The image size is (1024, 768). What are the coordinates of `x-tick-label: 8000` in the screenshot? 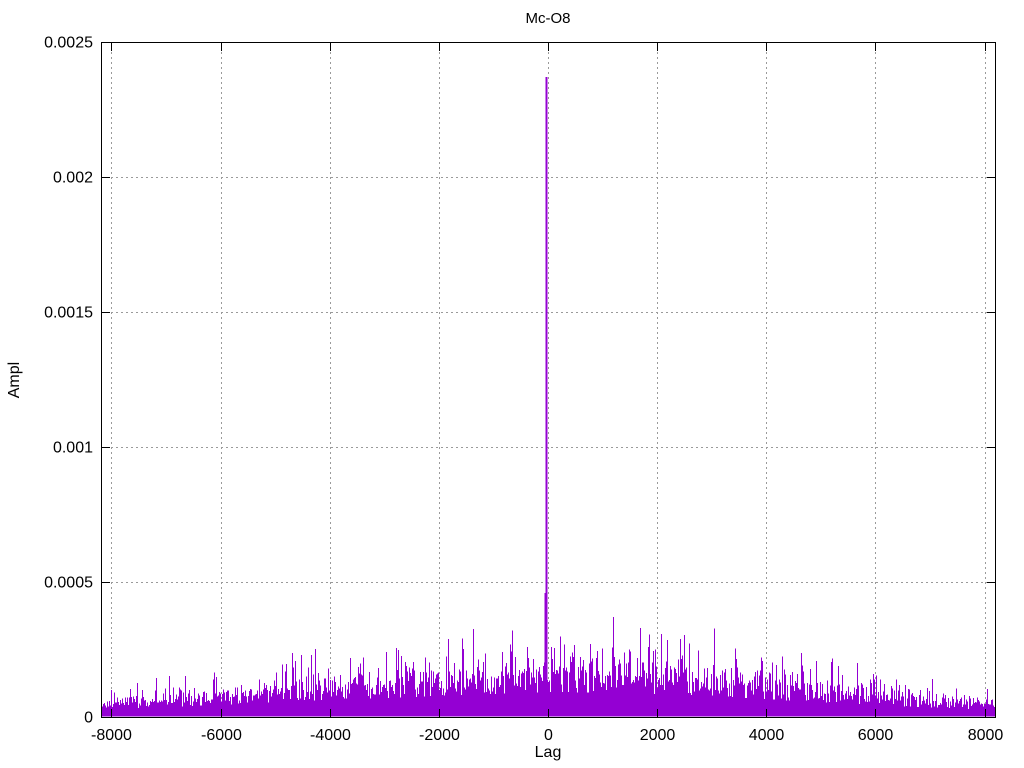 It's located at (986, 735).